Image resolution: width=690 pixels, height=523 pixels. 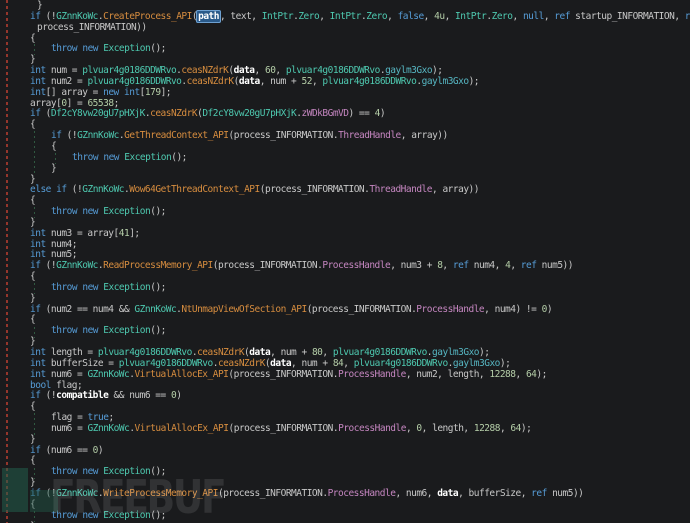 I want to click on code-line-21: int num3 = array[41];, so click(x=345, y=233).